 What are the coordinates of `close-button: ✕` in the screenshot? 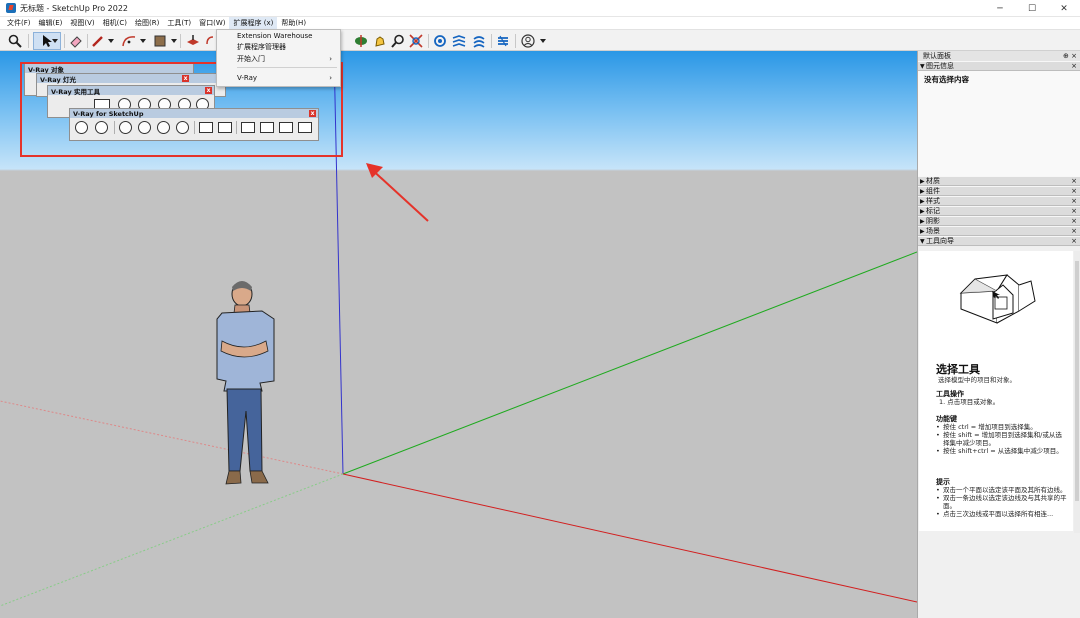 It's located at (1064, 8).